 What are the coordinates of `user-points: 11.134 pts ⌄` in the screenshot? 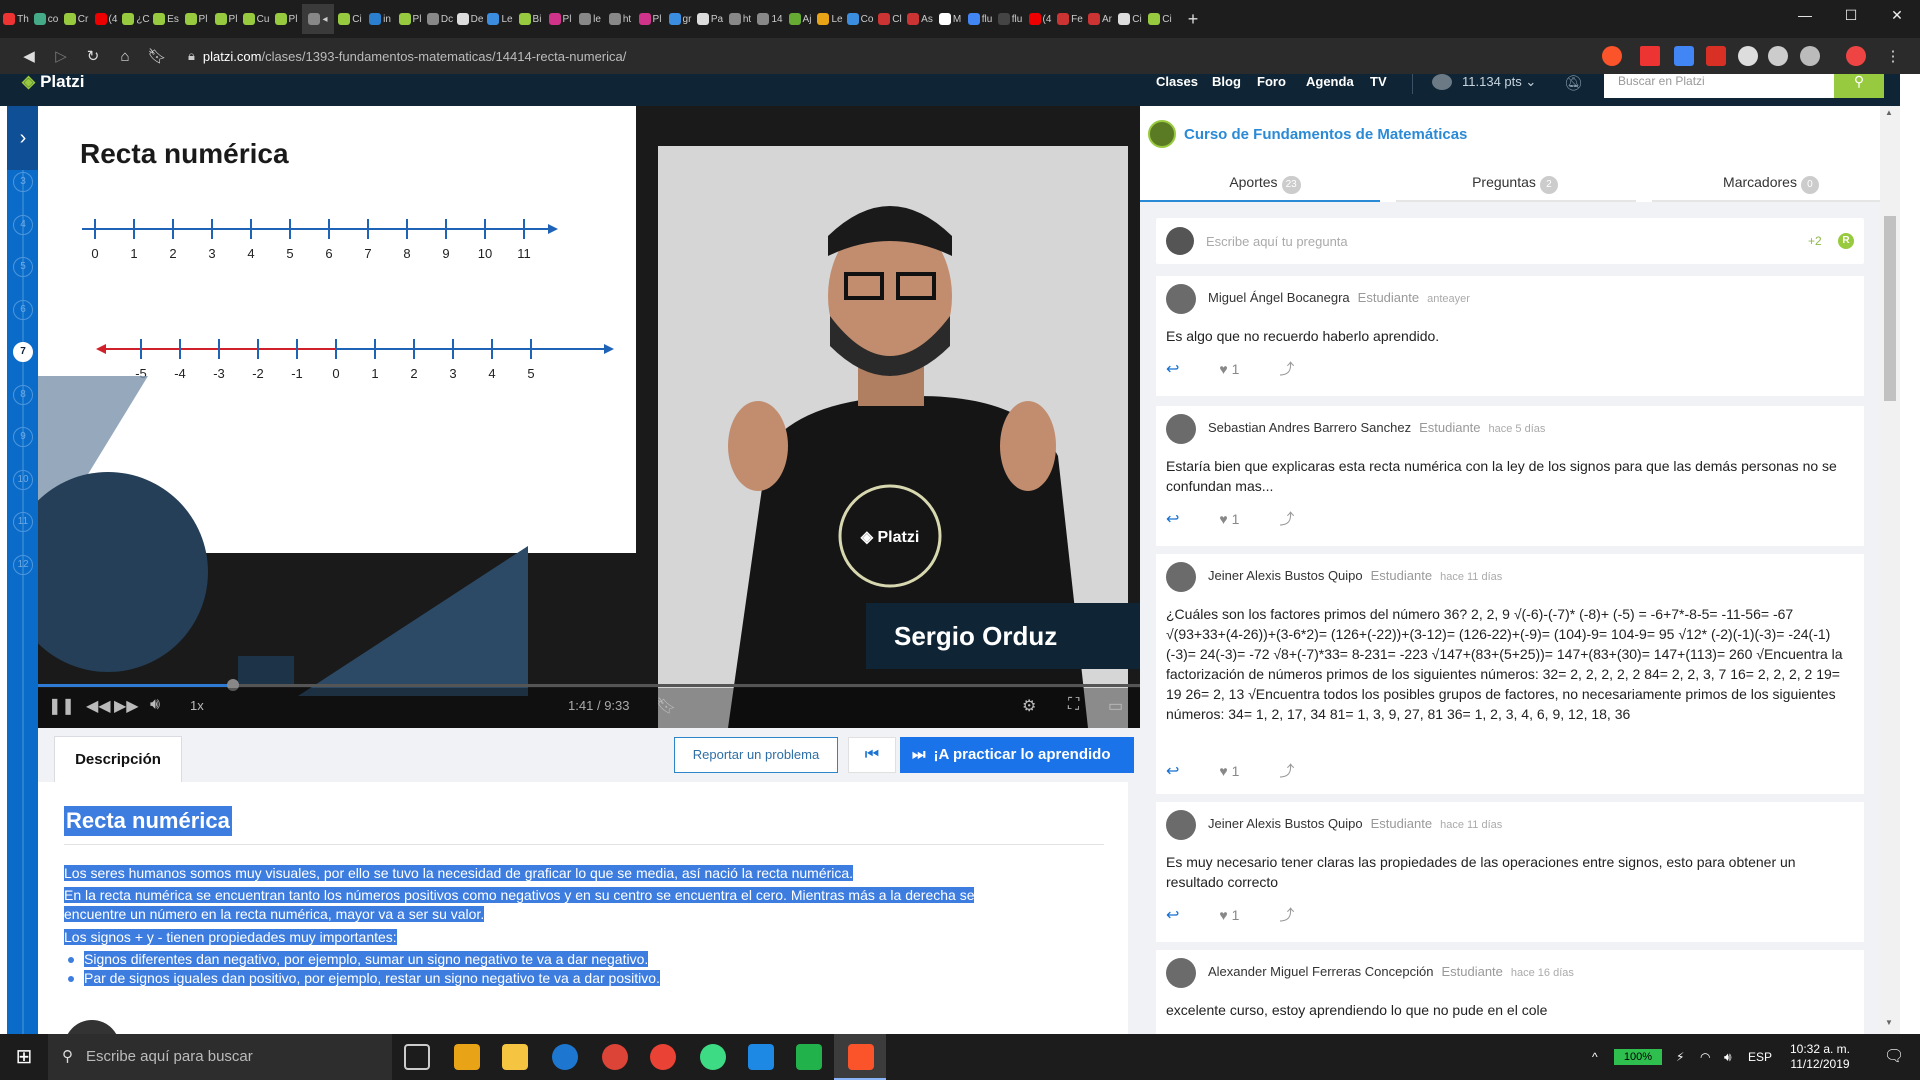 It's located at (1499, 82).